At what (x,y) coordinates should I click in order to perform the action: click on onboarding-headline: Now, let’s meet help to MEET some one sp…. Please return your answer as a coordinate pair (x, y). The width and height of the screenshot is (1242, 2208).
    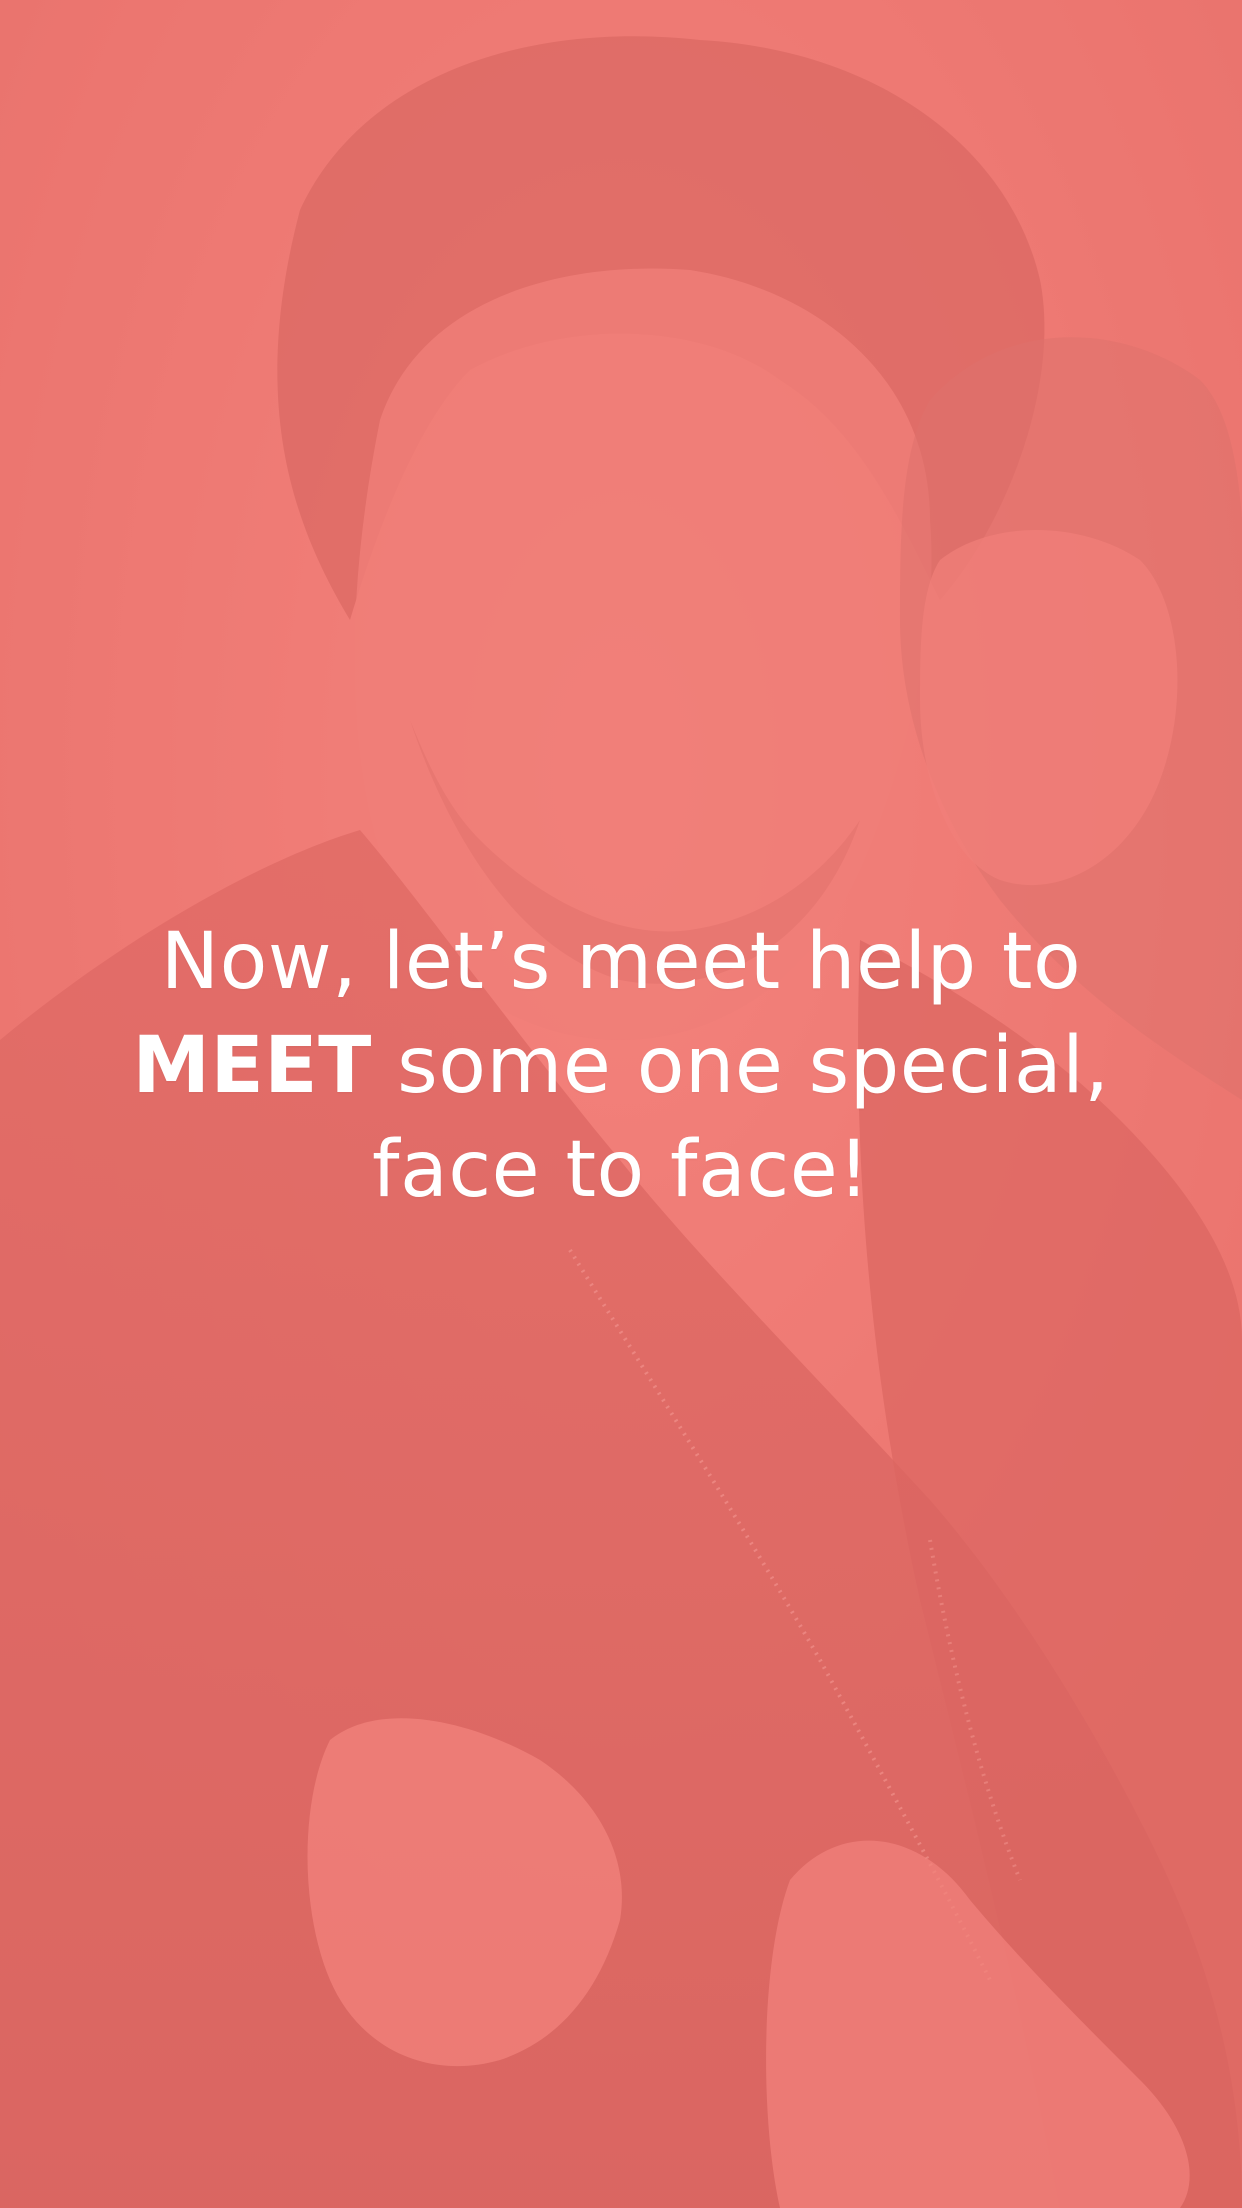
    Looking at the image, I should click on (621, 1066).